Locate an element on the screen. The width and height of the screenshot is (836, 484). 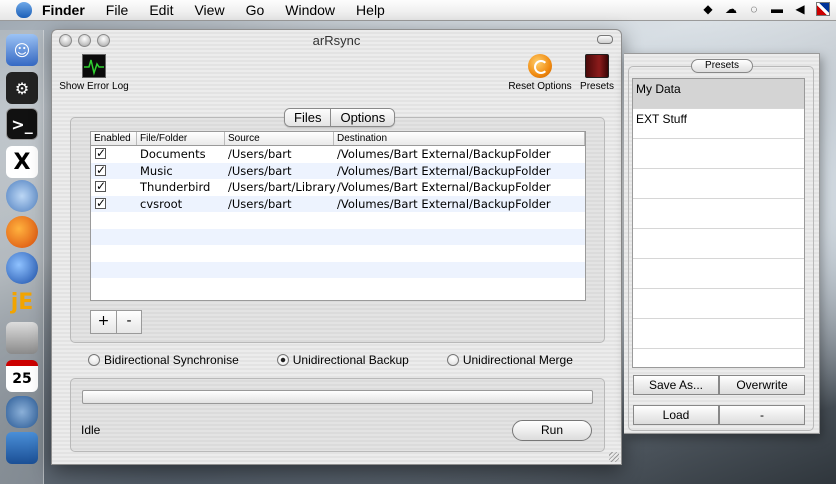
reset-options-button: Reset Options is located at coordinates (540, 73).